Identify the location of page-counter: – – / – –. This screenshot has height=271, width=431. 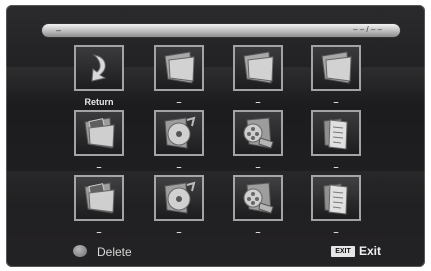
(367, 29).